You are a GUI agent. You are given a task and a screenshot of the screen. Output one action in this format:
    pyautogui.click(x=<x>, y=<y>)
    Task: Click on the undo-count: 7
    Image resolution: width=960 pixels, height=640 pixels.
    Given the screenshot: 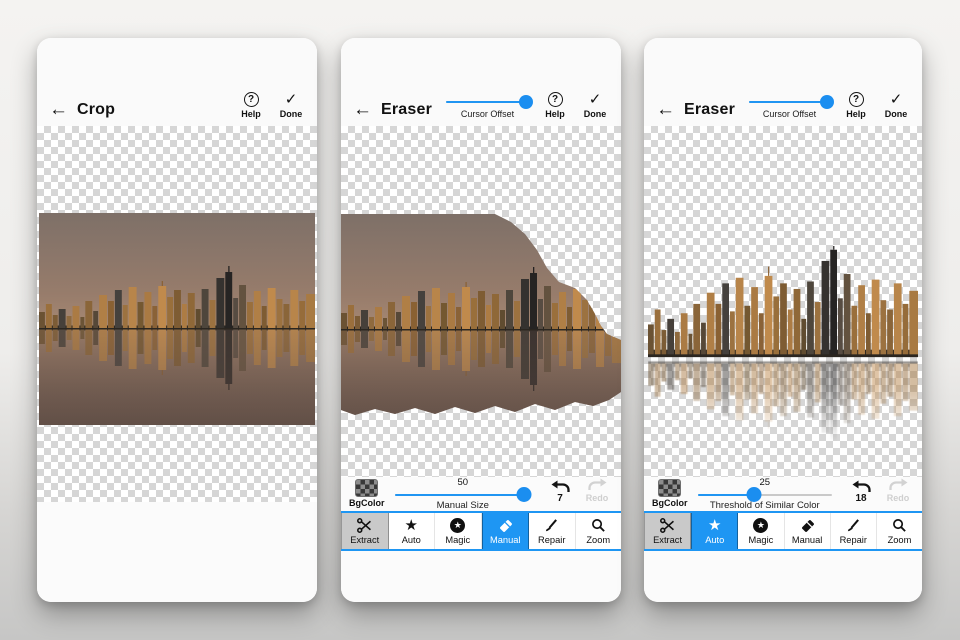 What is the action you would take?
    pyautogui.click(x=560, y=498)
    